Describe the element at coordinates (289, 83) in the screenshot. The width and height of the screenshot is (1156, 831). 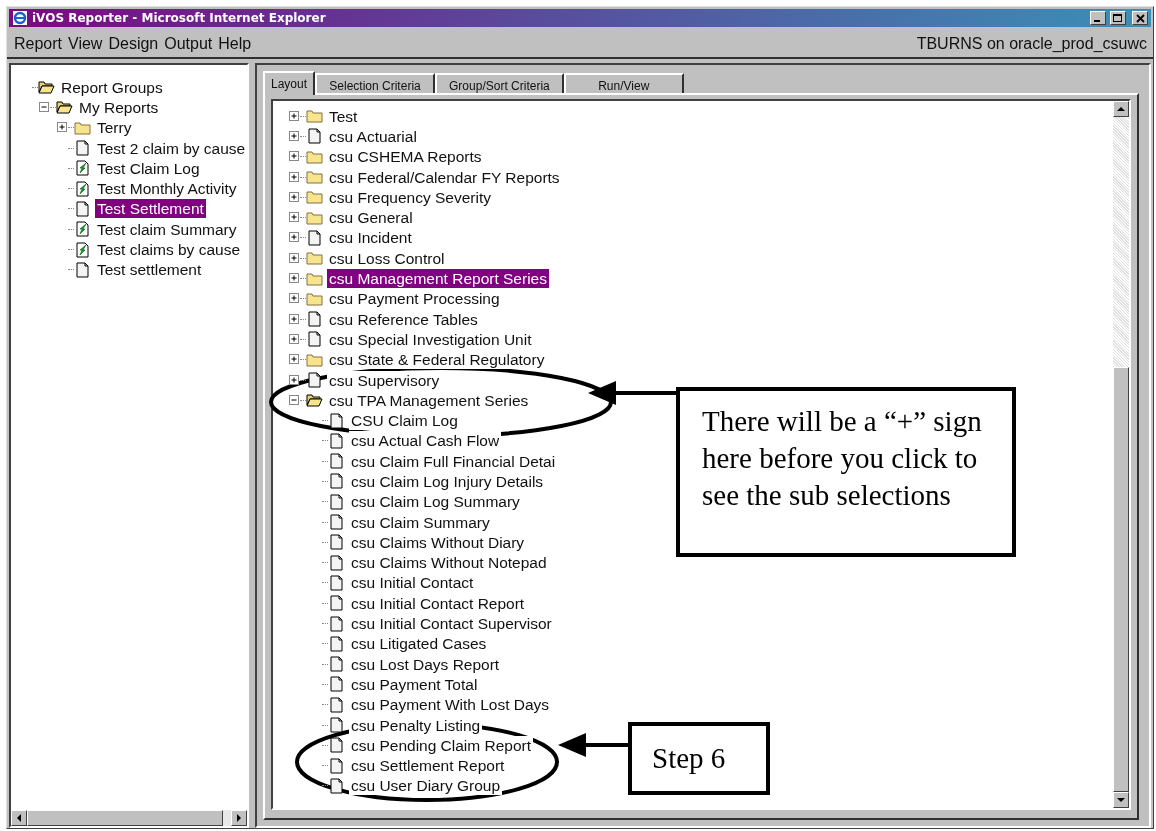
I see `tab: Layout` at that location.